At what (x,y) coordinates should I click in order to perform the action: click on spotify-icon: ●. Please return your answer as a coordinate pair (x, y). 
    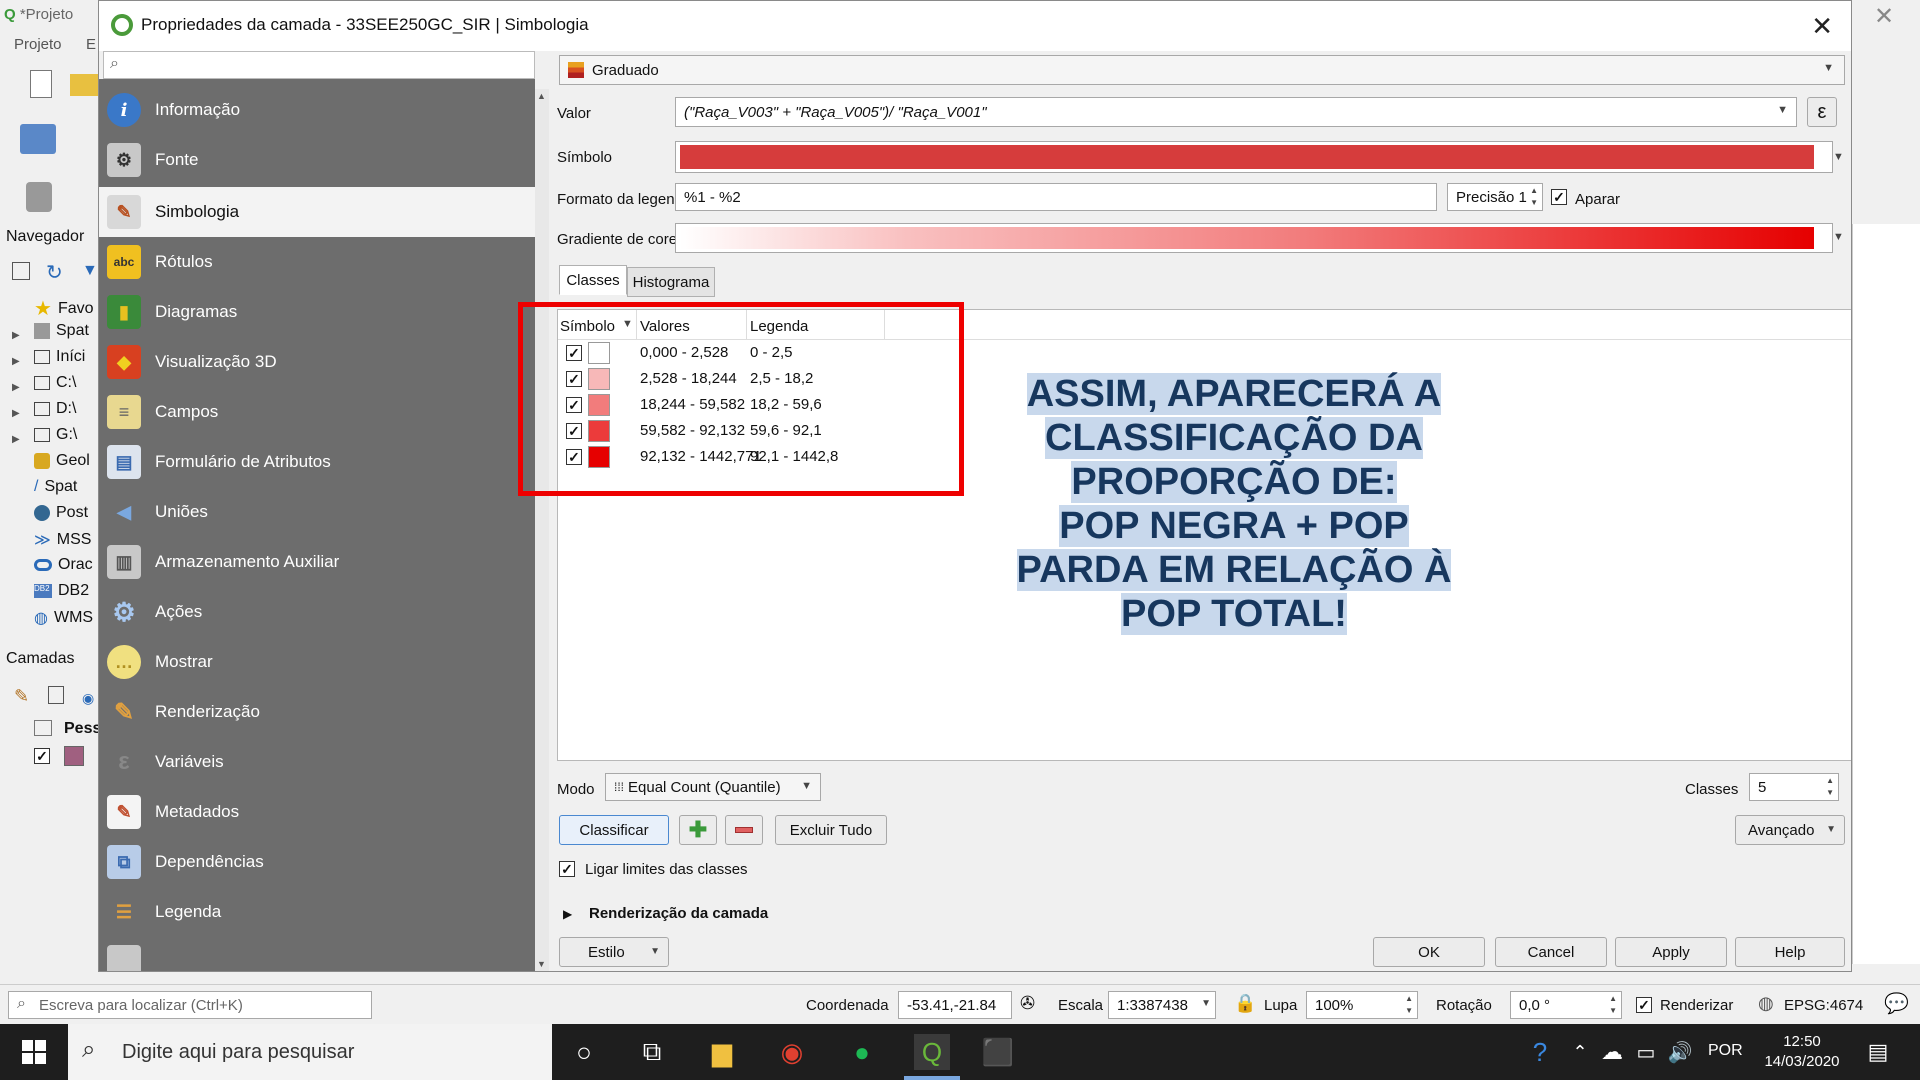
    Looking at the image, I should click on (862, 1052).